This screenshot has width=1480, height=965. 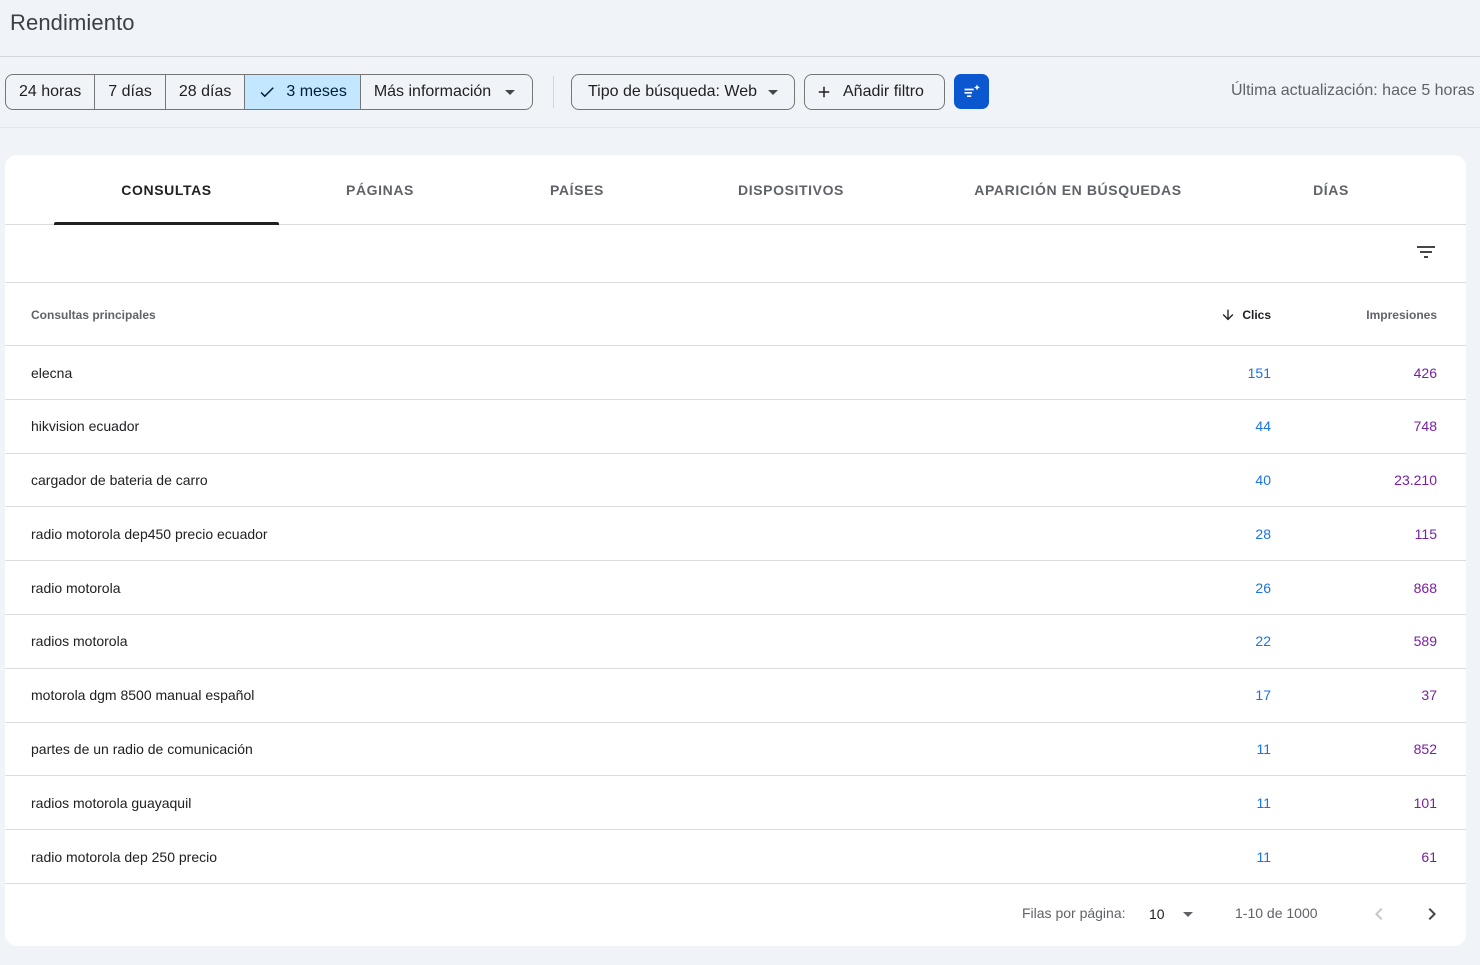 I want to click on query-cell: radio motorola, so click(x=76, y=587).